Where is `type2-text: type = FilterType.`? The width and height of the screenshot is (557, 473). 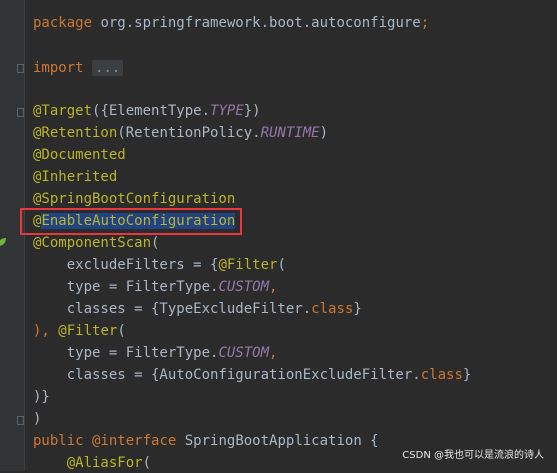 type2-text: type = FilterType. is located at coordinates (126, 353).